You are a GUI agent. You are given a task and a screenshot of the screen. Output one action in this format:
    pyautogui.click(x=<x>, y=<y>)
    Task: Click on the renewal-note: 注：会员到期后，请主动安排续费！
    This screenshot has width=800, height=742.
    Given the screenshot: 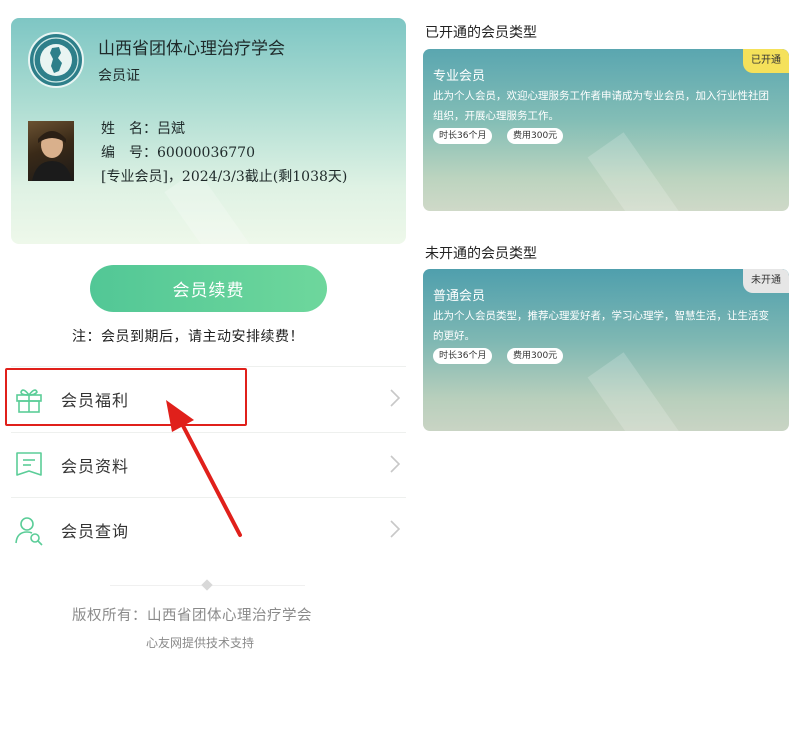 What is the action you would take?
    pyautogui.click(x=188, y=337)
    